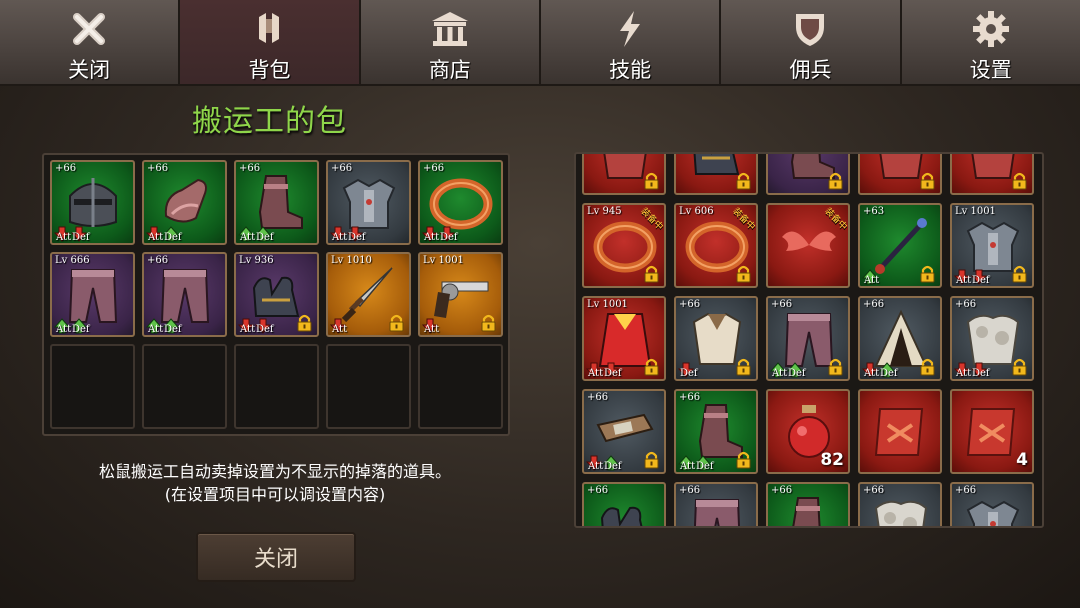  Describe the element at coordinates (809, 510) in the screenshot. I see `boot-icon` at that location.